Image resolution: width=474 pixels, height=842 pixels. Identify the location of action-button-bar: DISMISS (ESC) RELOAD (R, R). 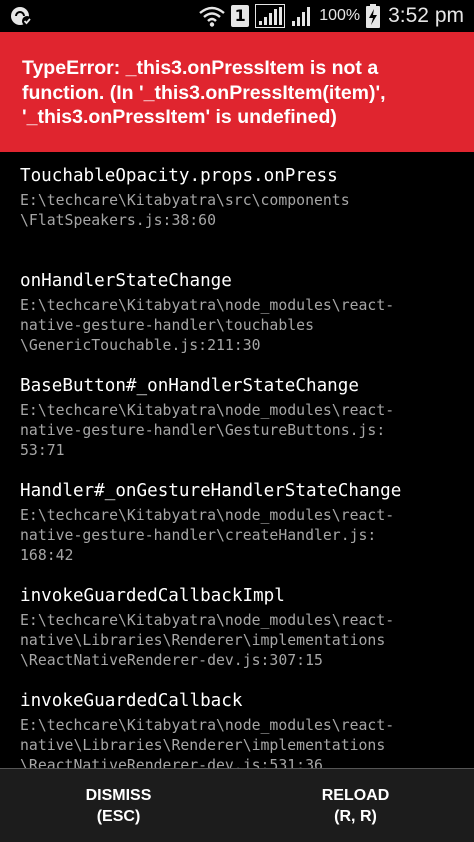
(237, 805).